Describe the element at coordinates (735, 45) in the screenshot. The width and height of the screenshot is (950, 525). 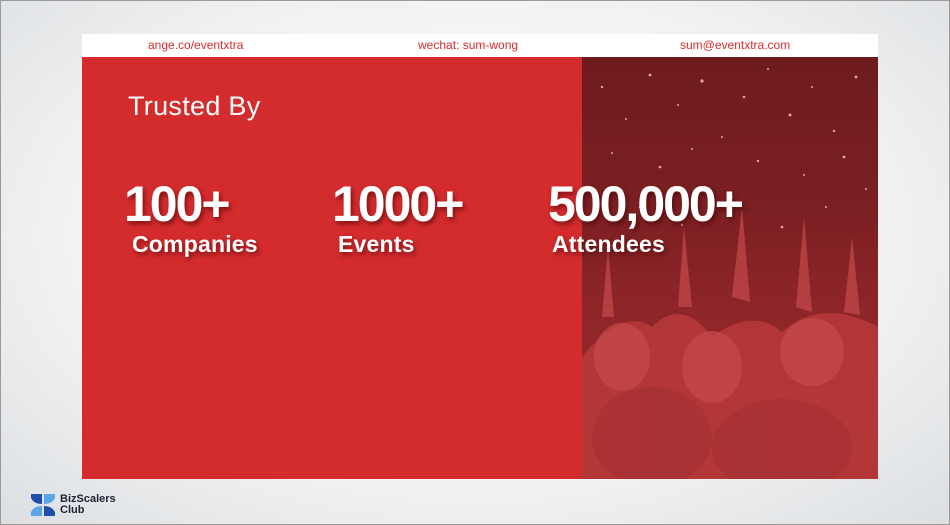
I see `email-link: sum@eventxtra.com` at that location.